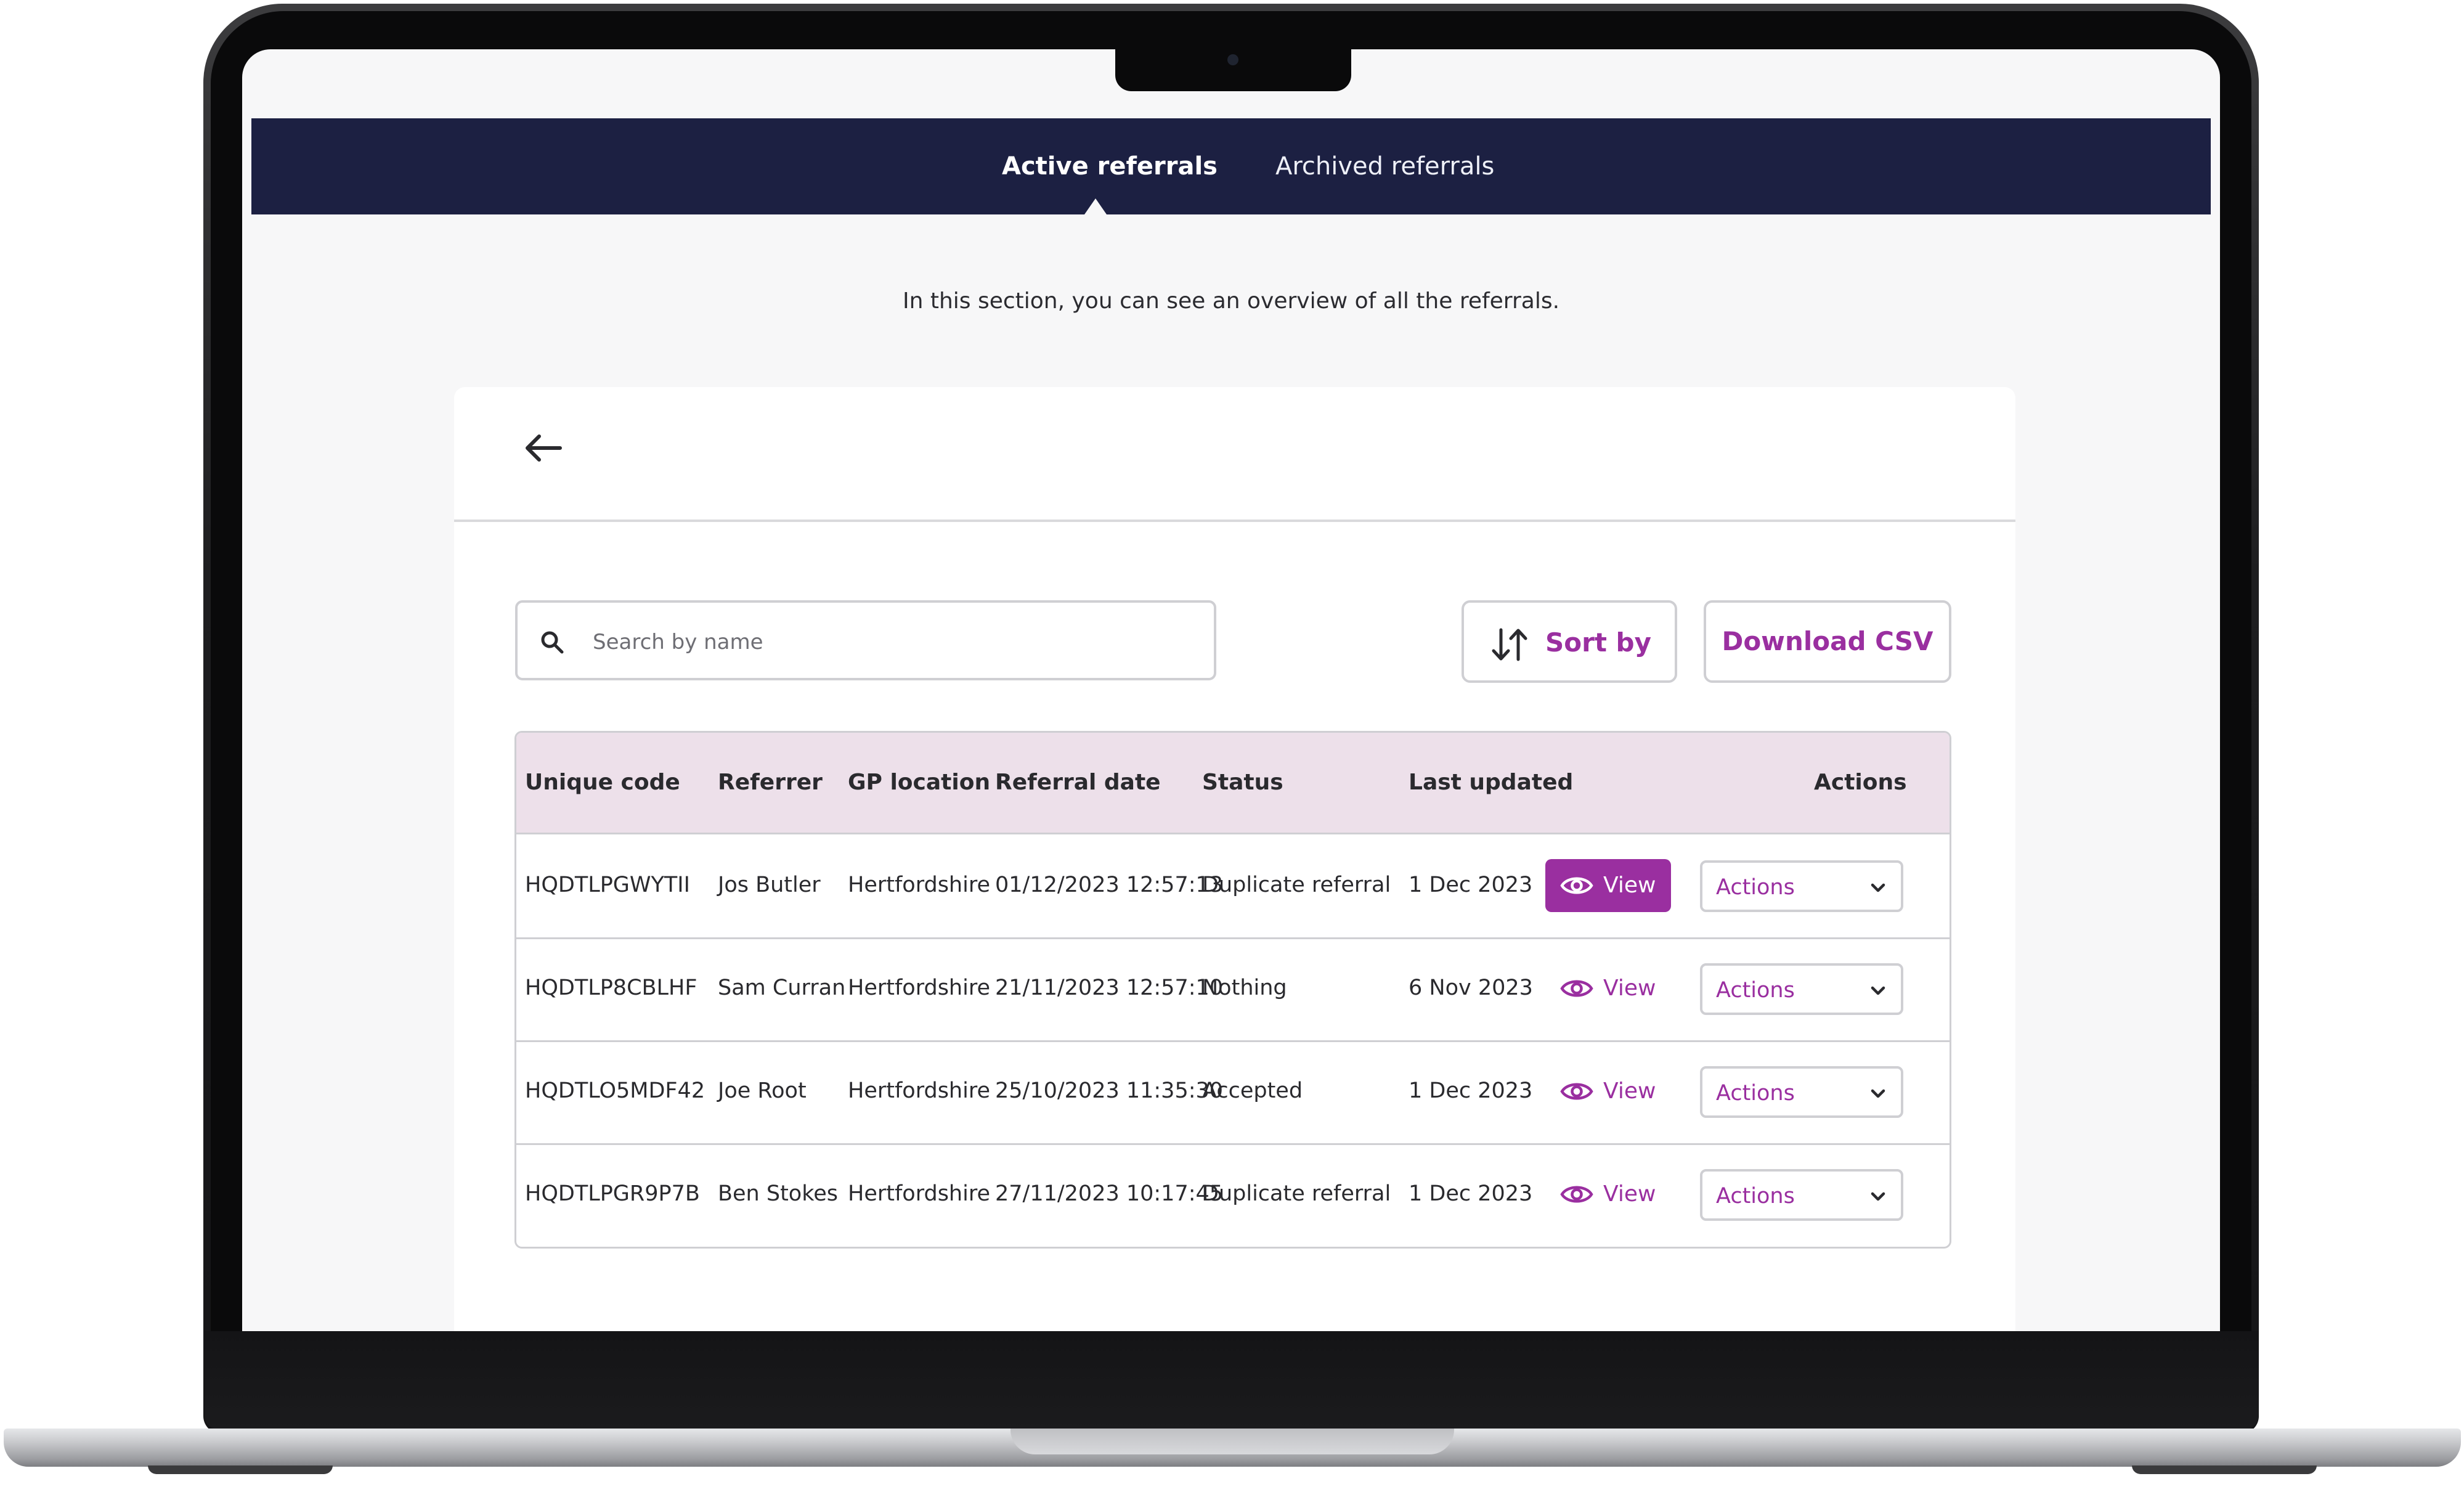 Image resolution: width=2464 pixels, height=1500 pixels. I want to click on cell-unique-code: HQDTLO5MDF42, so click(615, 1090).